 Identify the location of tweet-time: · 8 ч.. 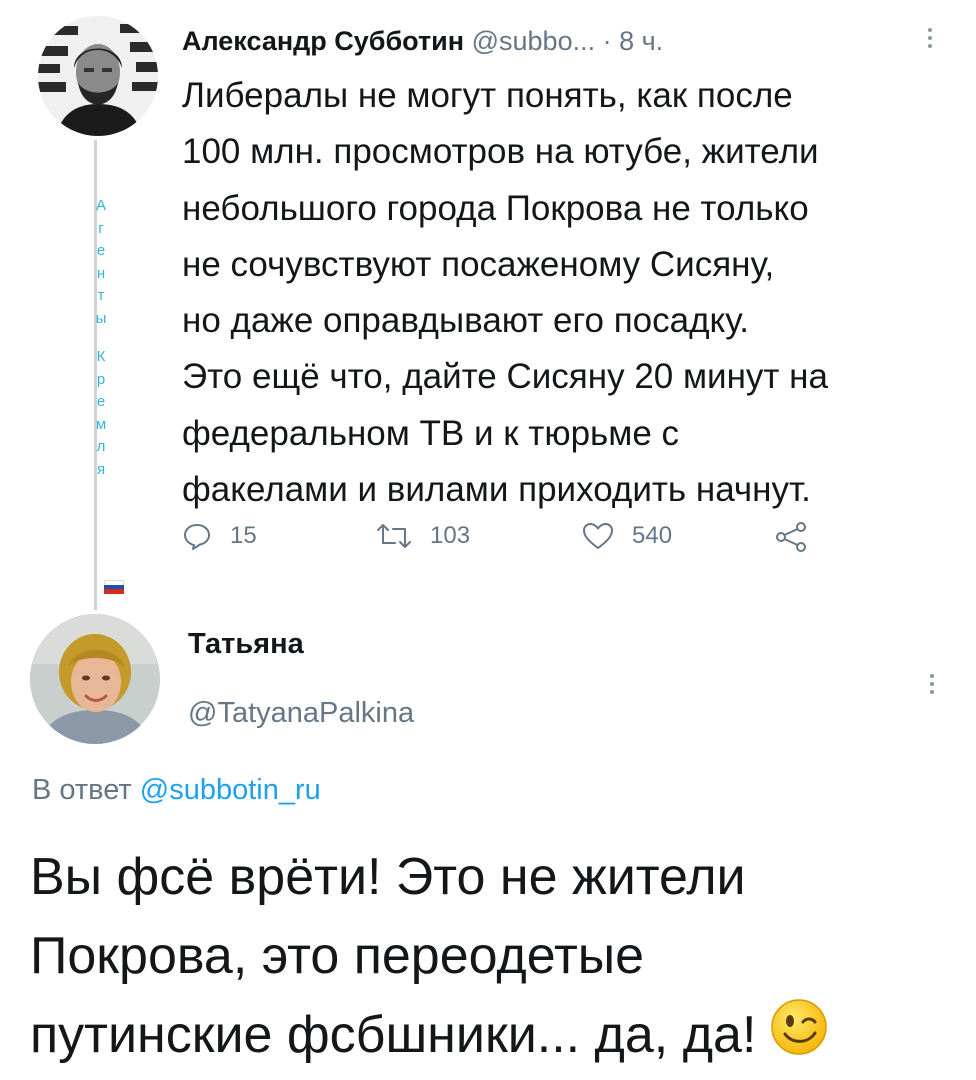
(633, 41).